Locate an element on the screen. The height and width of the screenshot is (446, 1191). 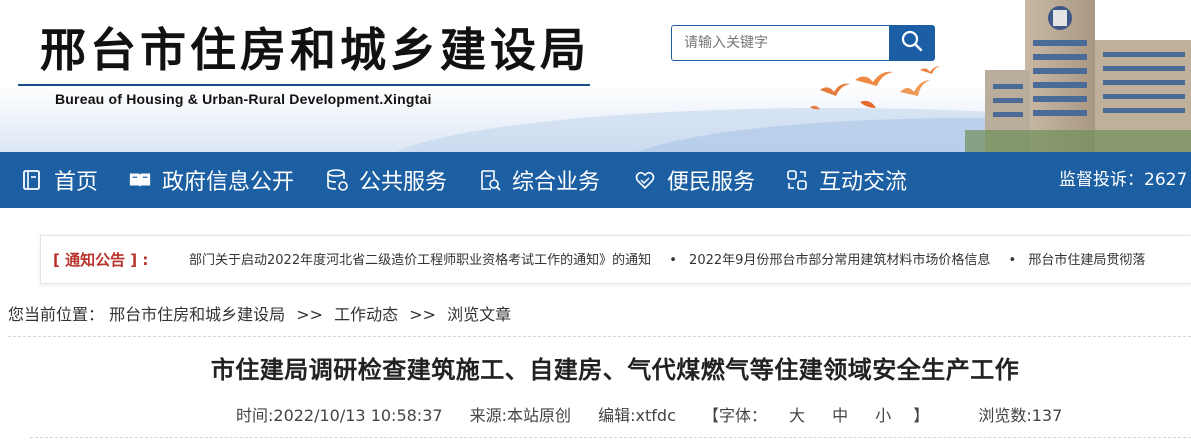
notice-item-text: 部门关于启动2022年度河北省二级造价工程师职业资格考试工作的通知》的通知 is located at coordinates (420, 260).